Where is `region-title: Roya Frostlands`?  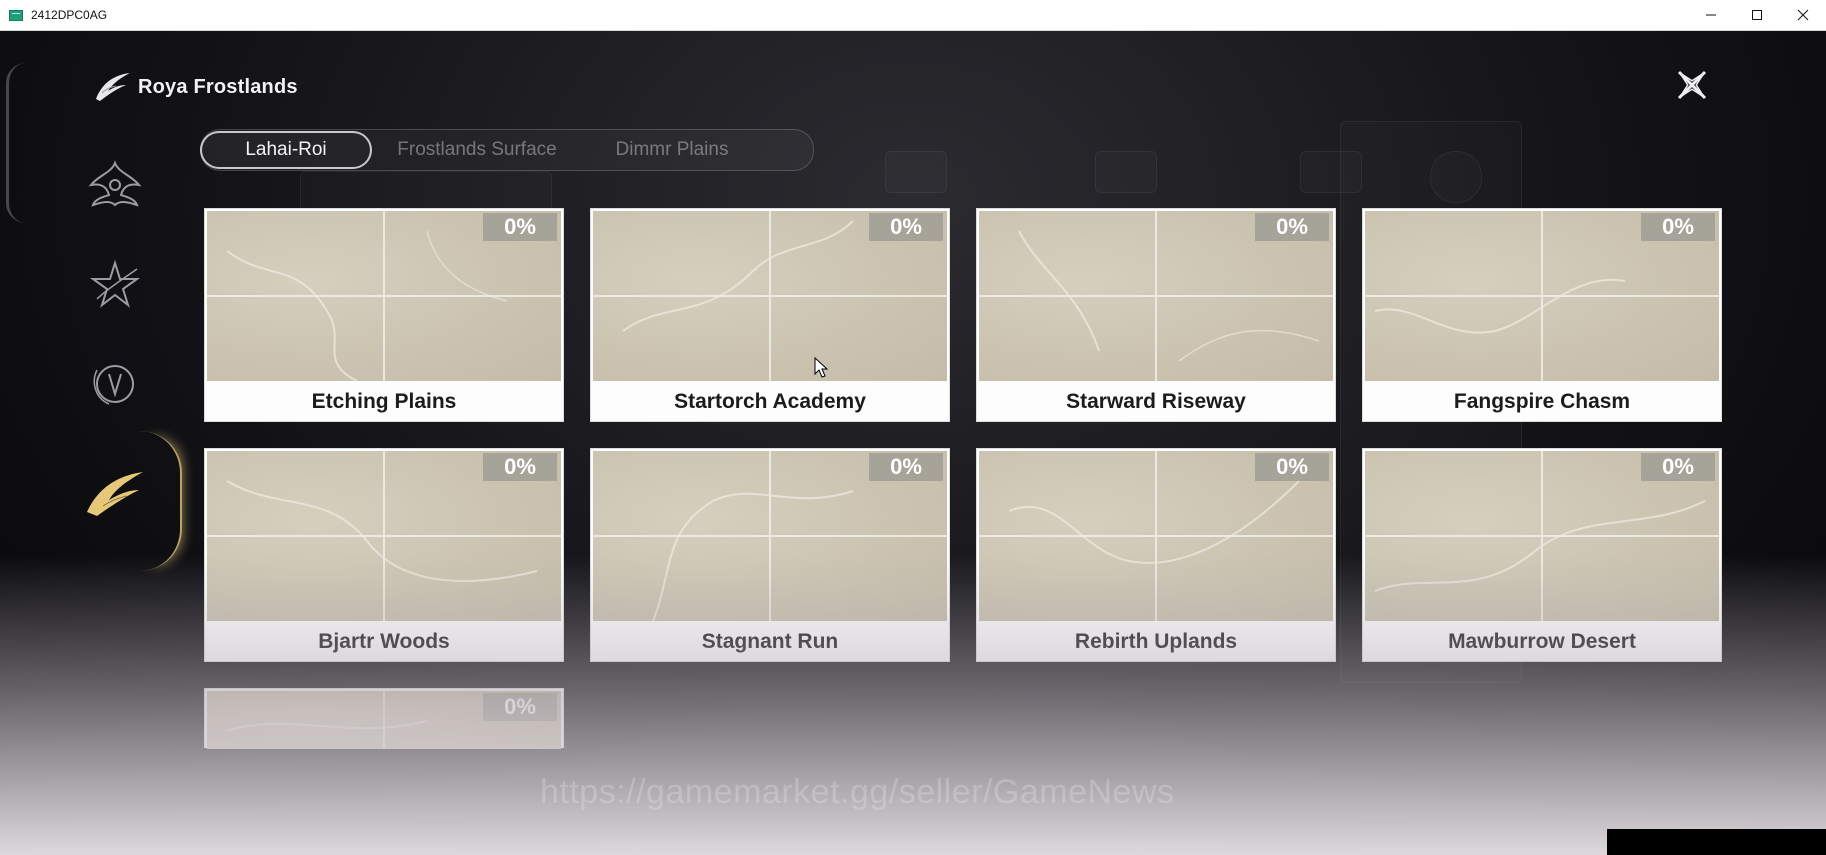 region-title: Roya Frostlands is located at coordinates (218, 86).